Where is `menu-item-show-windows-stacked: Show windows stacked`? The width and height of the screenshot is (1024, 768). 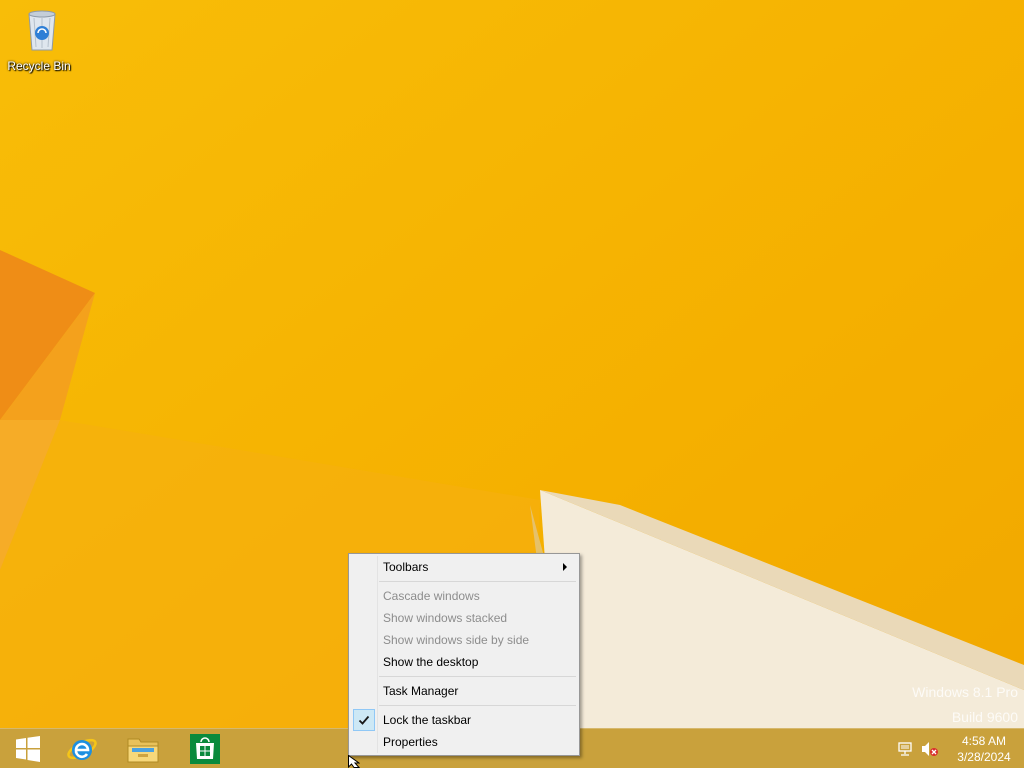
menu-item-show-windows-stacked: Show windows stacked is located at coordinates (464, 618).